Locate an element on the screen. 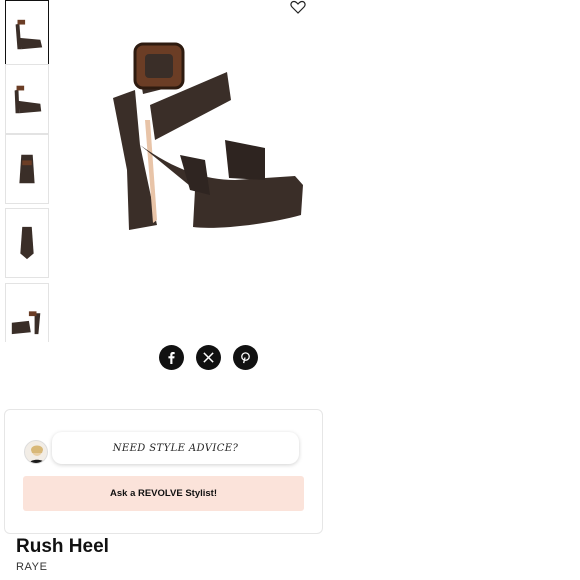 This screenshot has width=580, height=580. product-title: Rush Heel is located at coordinates (62, 546).